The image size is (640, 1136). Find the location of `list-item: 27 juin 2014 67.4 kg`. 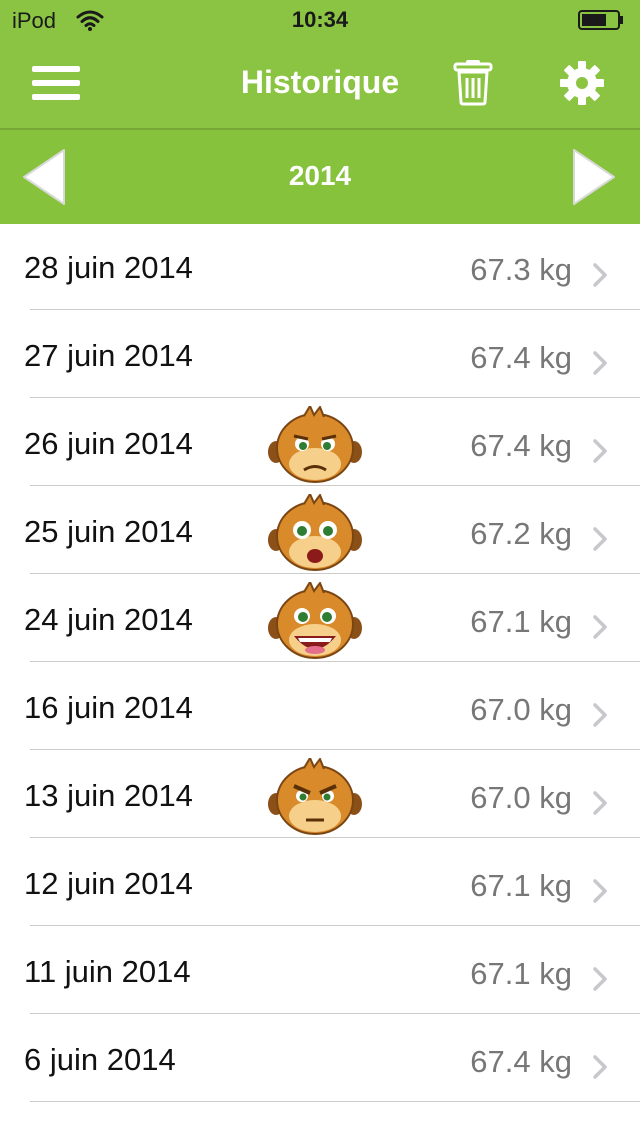

list-item: 27 juin 2014 67.4 kg is located at coordinates (320, 354).